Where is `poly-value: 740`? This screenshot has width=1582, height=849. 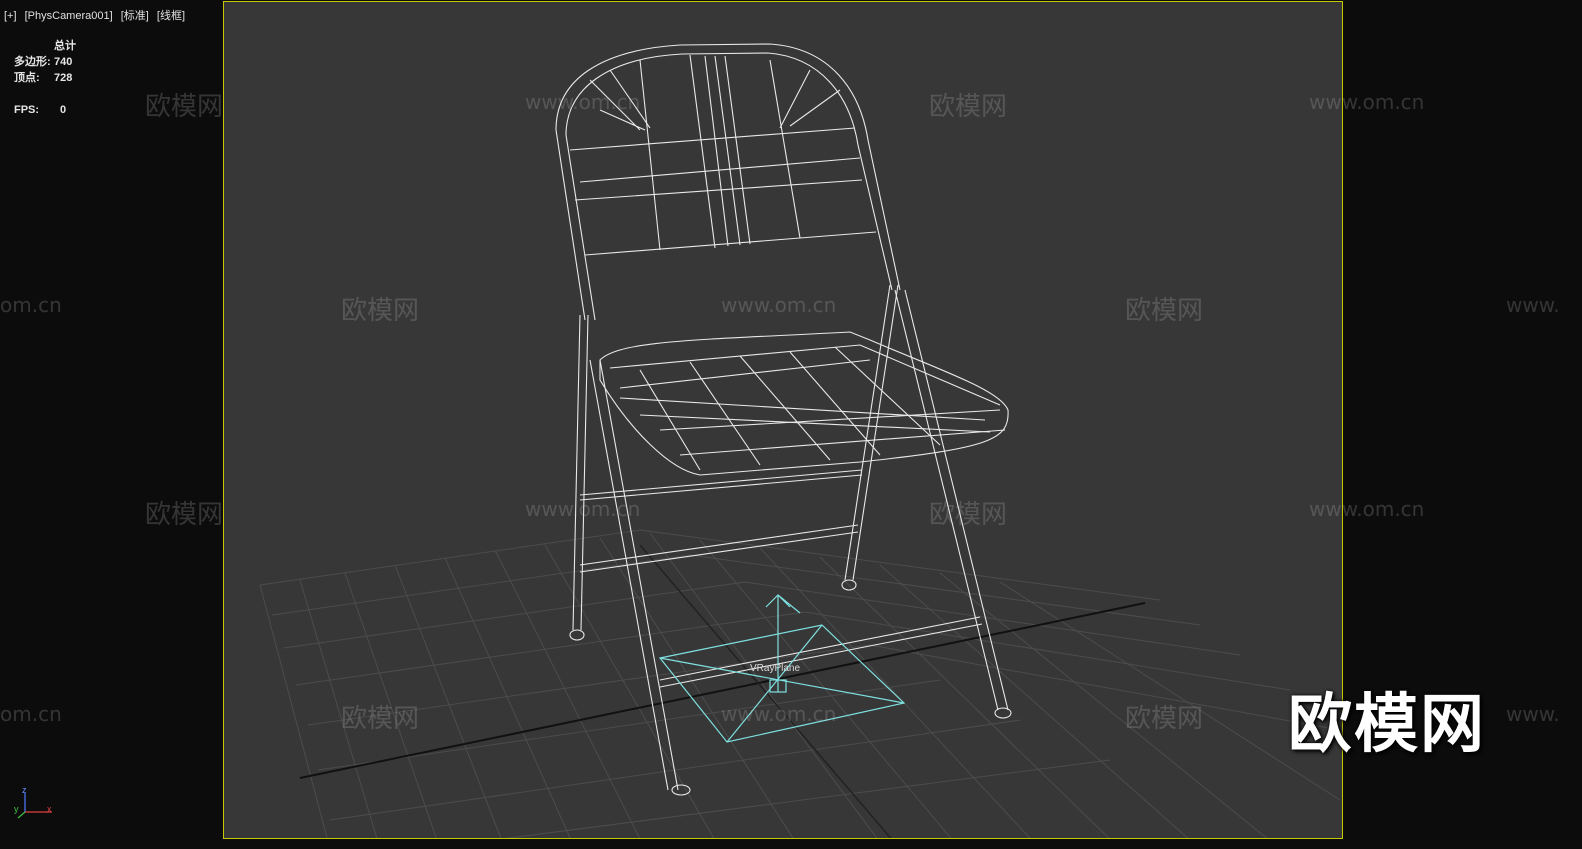 poly-value: 740 is located at coordinates (63, 62).